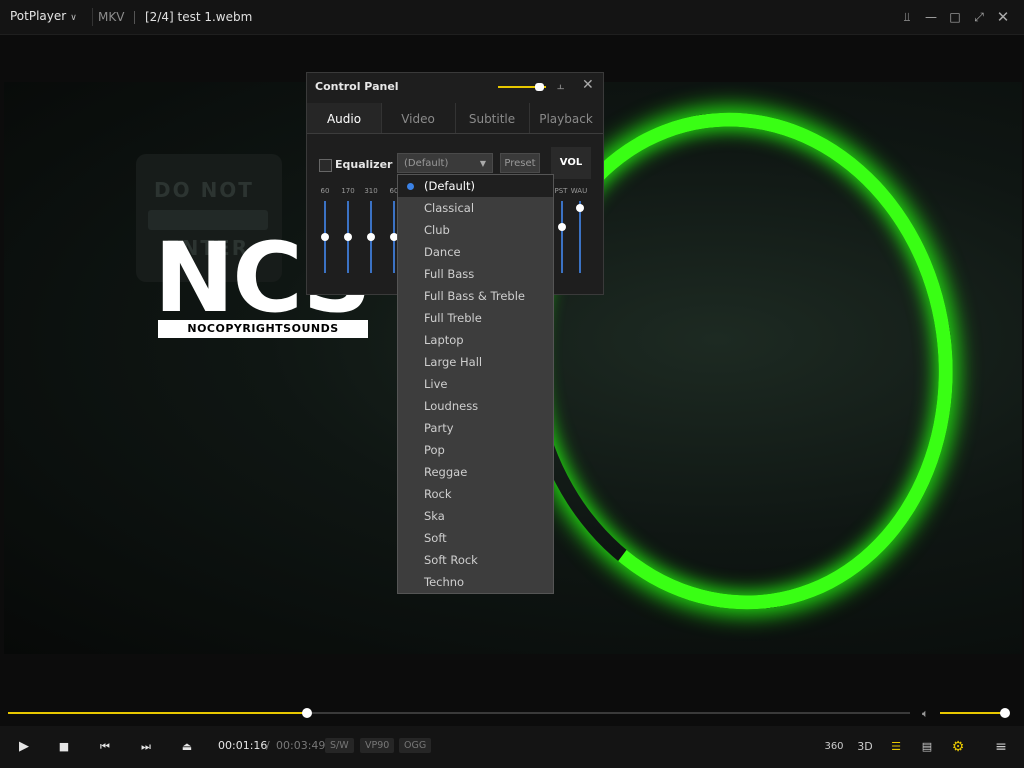 The height and width of the screenshot is (768, 1024). Describe the element at coordinates (111, 17) in the screenshot. I see `format-label: MKV` at that location.